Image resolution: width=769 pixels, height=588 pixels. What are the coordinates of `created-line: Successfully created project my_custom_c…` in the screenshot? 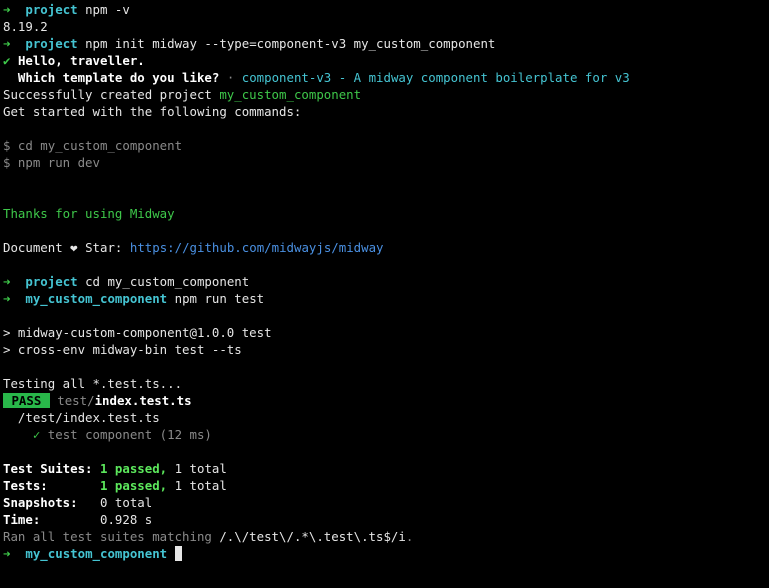 It's located at (384, 94).